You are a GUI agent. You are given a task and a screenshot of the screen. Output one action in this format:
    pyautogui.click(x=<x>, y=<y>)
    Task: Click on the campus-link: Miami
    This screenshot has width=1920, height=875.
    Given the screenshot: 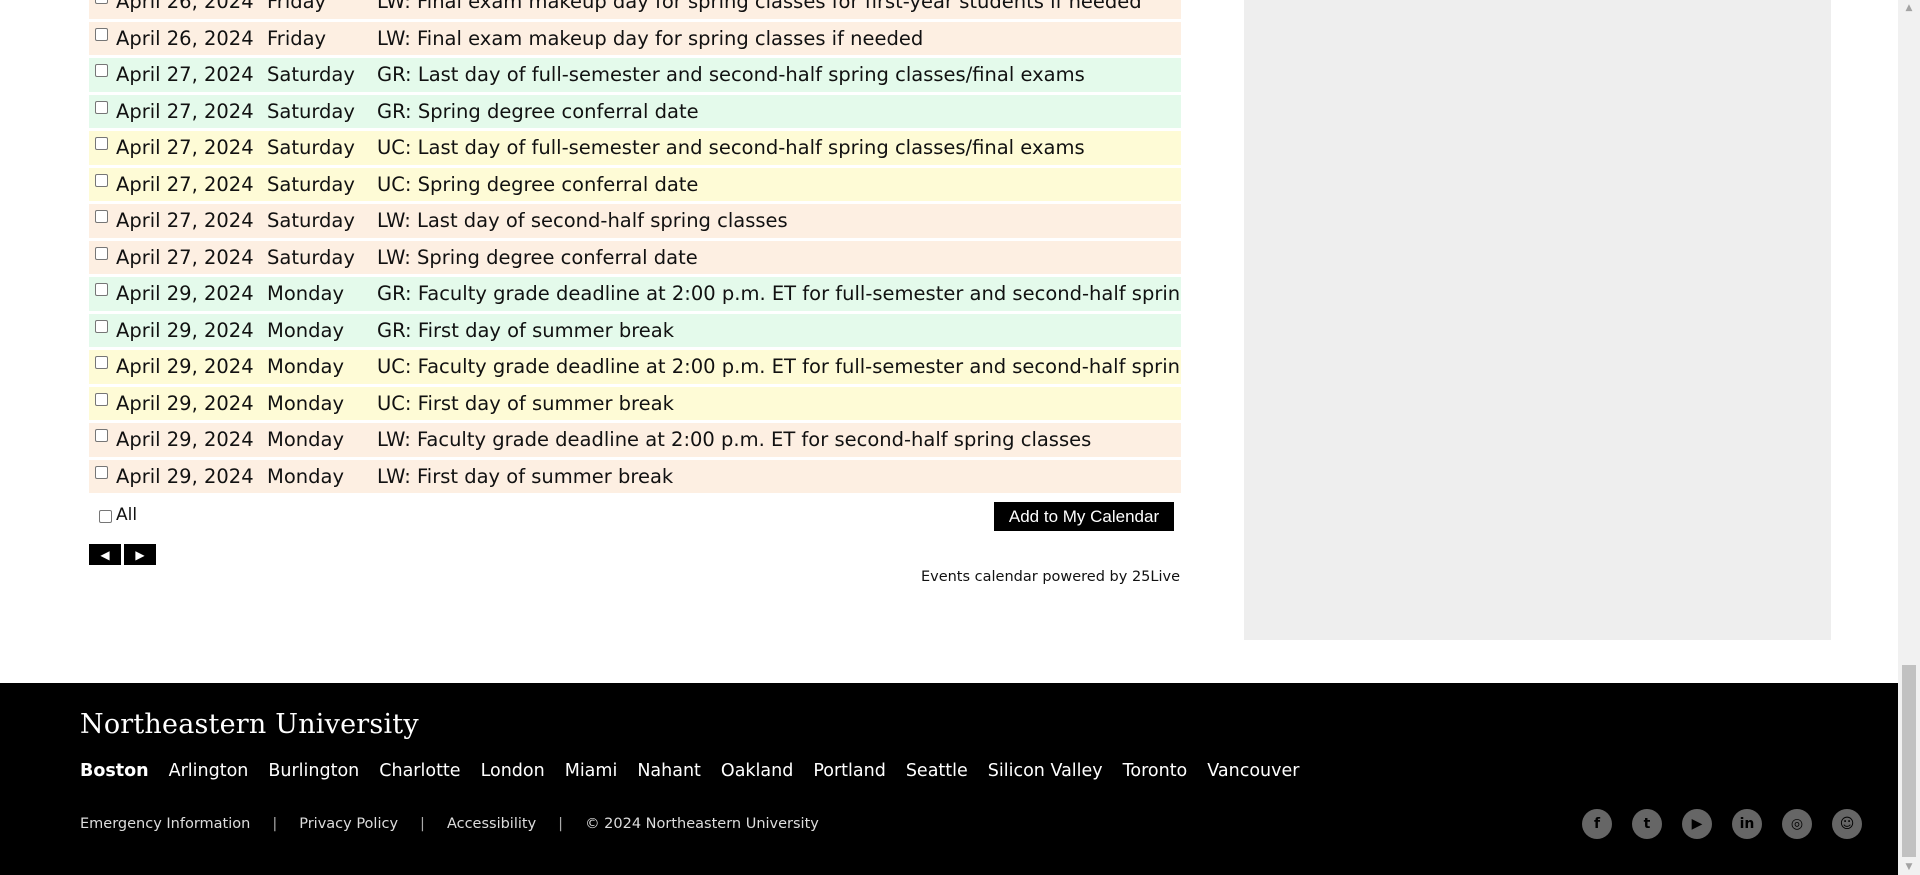 What is the action you would take?
    pyautogui.click(x=591, y=771)
    